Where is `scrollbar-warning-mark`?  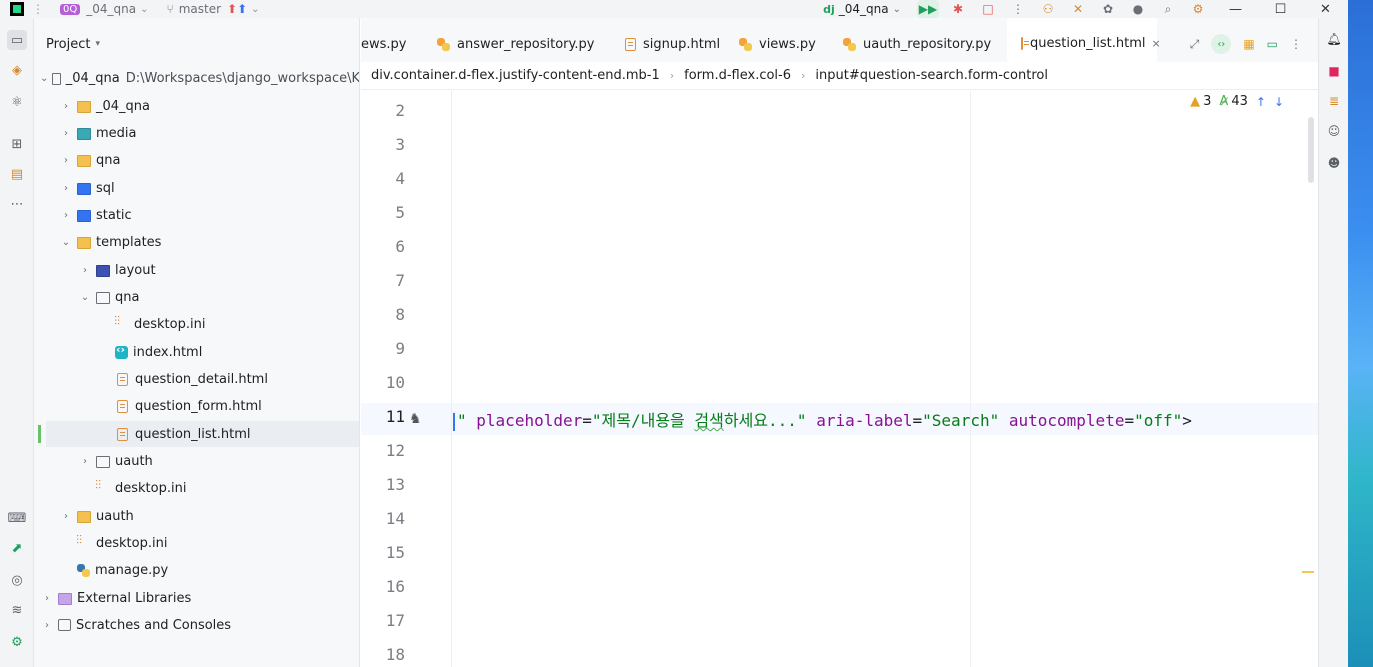 scrollbar-warning-mark is located at coordinates (1308, 572).